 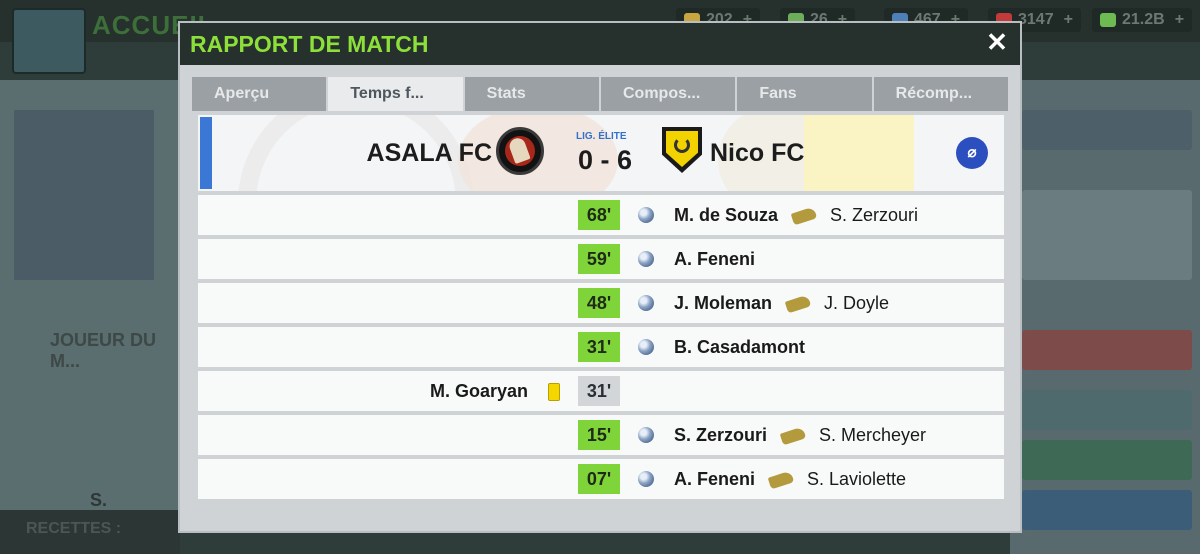 I want to click on goal-scorer: B. Casadamont, so click(x=740, y=347).